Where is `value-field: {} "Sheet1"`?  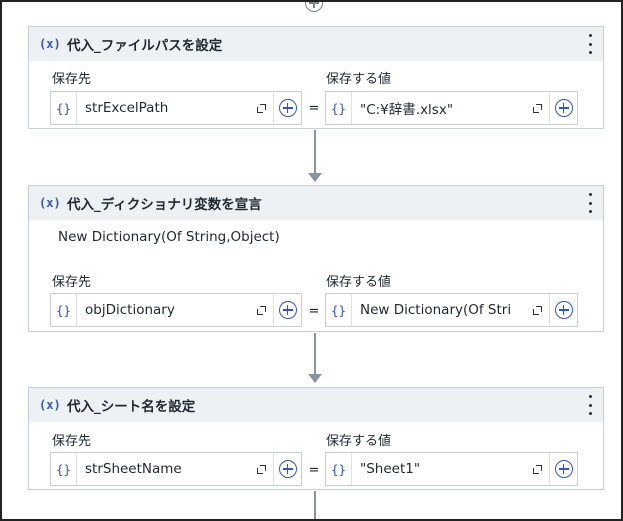
value-field: {} "Sheet1" is located at coordinates (451, 469).